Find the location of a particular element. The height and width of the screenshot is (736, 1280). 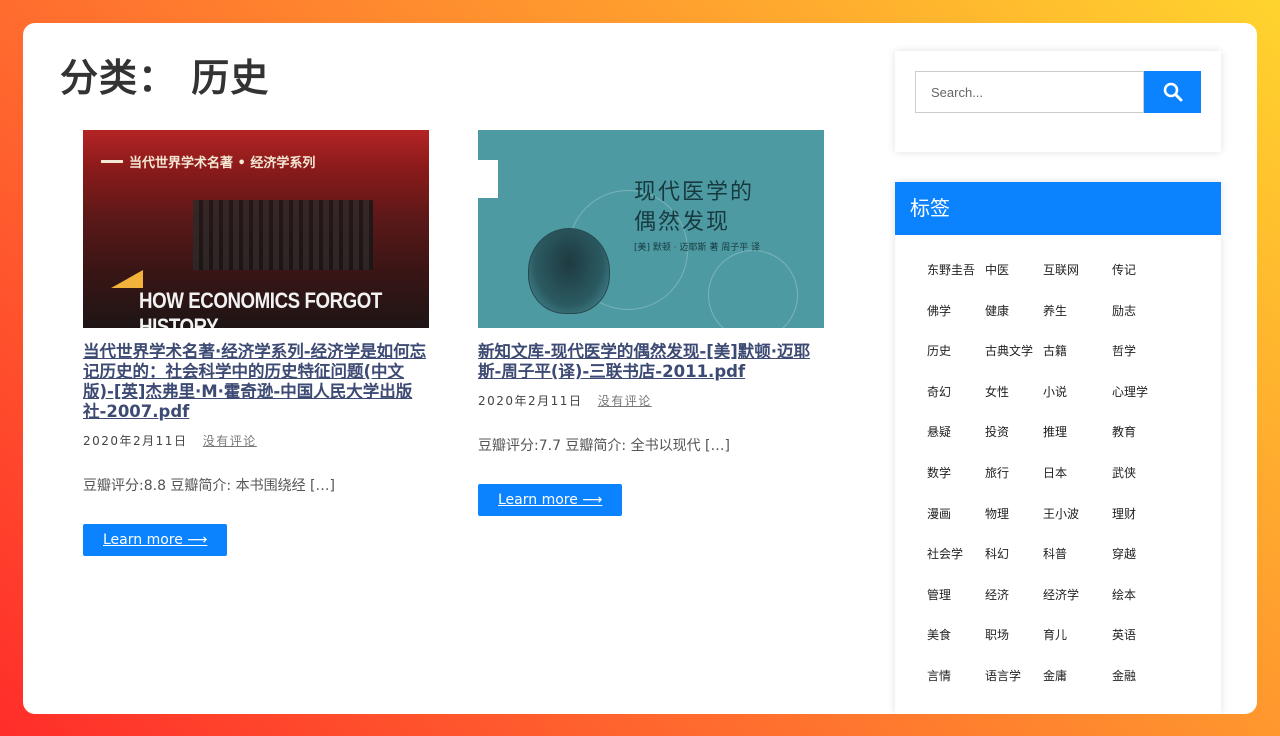

tag-link: 经济学 is located at coordinates (1077, 595).